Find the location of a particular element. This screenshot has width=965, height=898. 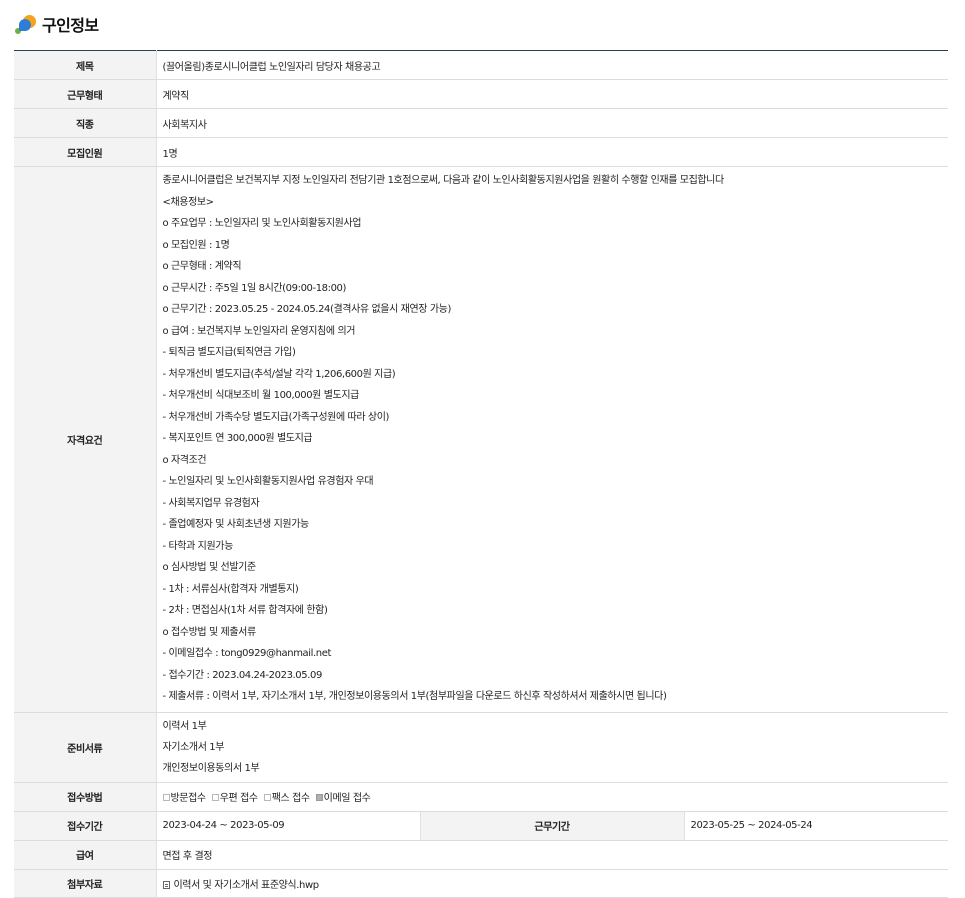

row-salary: 급여 면접 후 결정 is located at coordinates (481, 855).